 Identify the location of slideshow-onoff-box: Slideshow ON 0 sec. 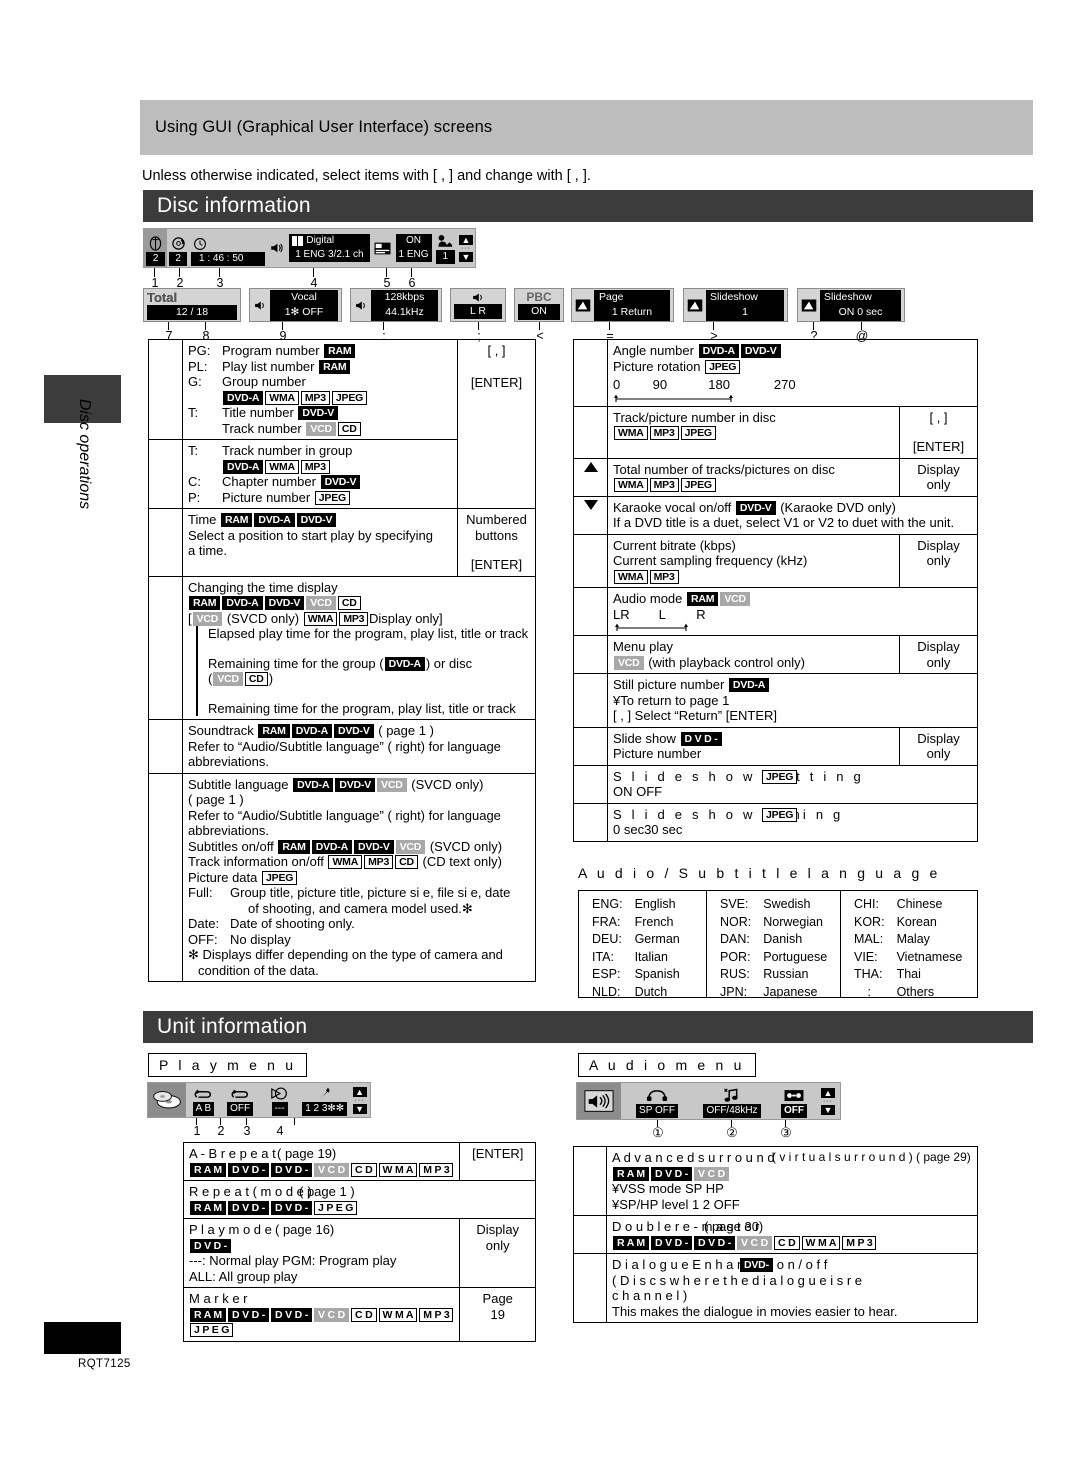
(851, 305).